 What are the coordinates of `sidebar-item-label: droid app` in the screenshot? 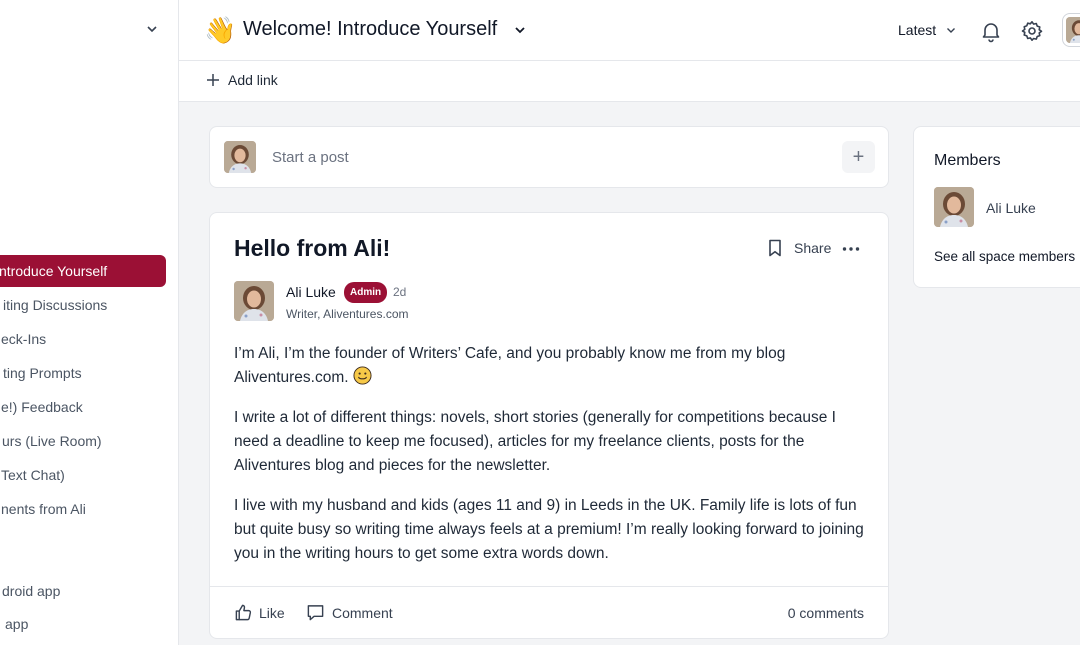 It's located at (31, 591).